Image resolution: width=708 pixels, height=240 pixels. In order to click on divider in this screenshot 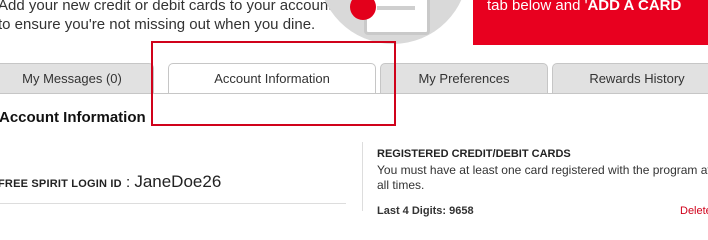, I will do `click(173, 203)`.